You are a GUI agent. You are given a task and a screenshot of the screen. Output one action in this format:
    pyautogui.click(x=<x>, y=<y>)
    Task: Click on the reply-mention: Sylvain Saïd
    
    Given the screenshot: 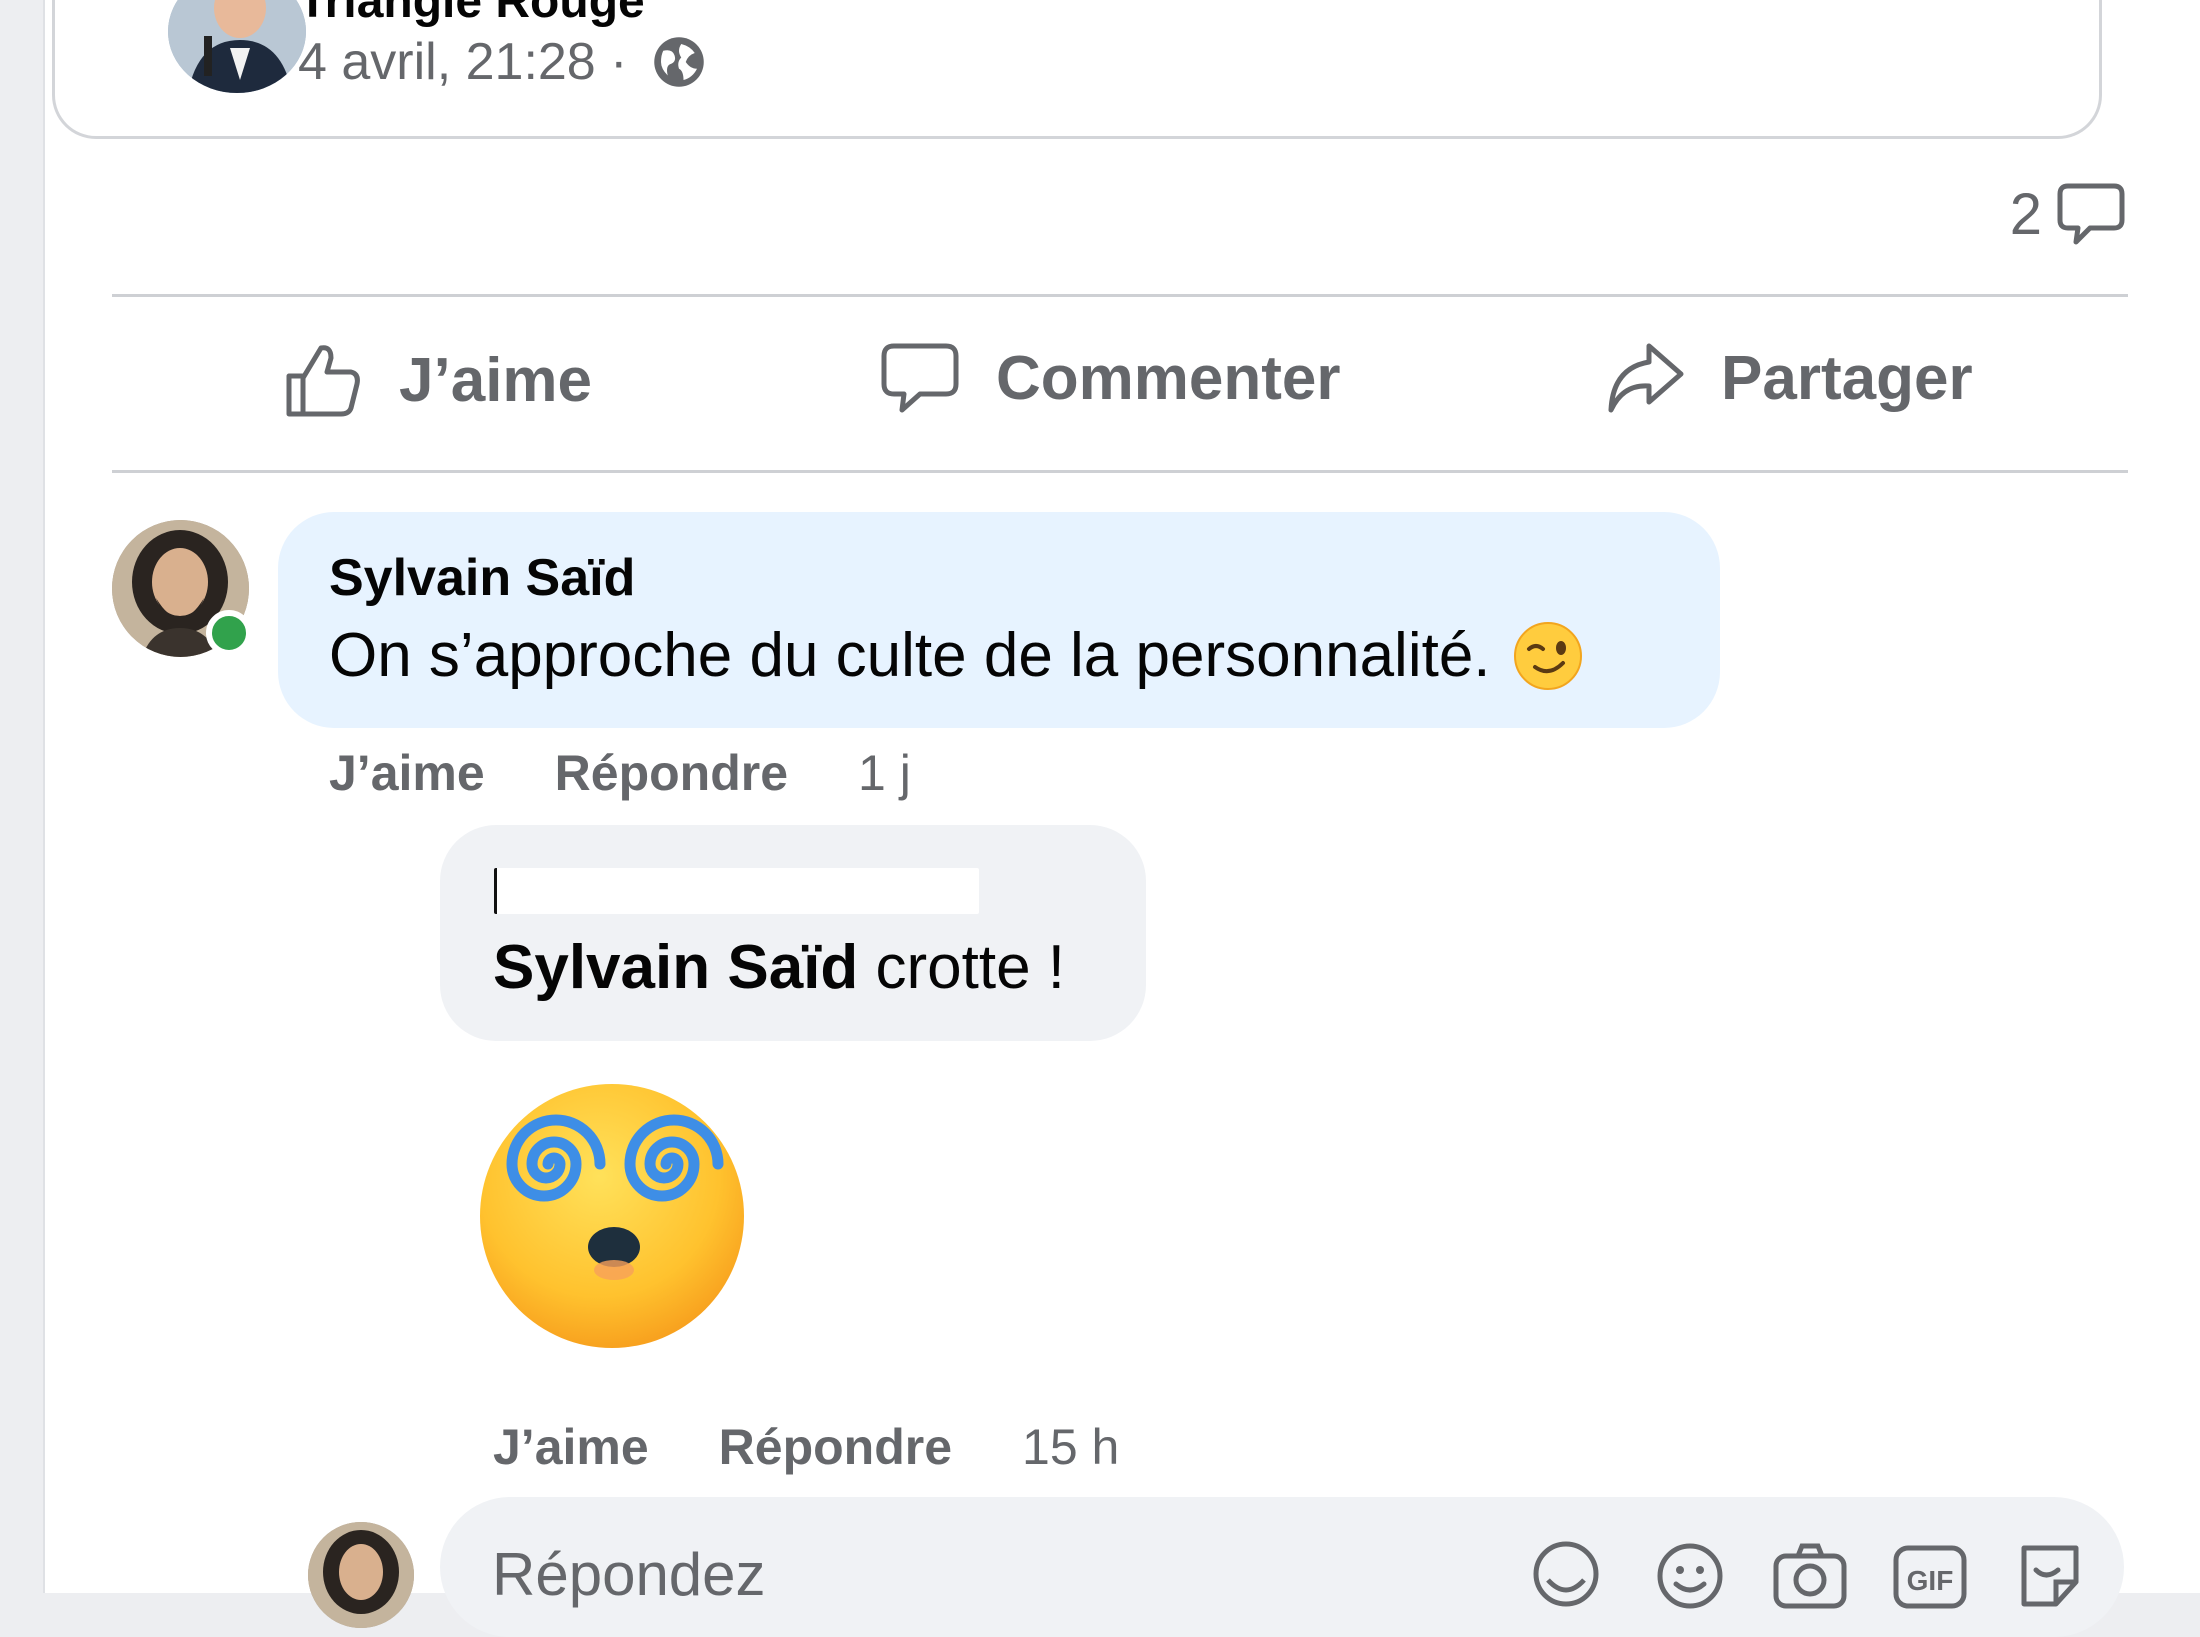 What is the action you would take?
    pyautogui.click(x=675, y=967)
    